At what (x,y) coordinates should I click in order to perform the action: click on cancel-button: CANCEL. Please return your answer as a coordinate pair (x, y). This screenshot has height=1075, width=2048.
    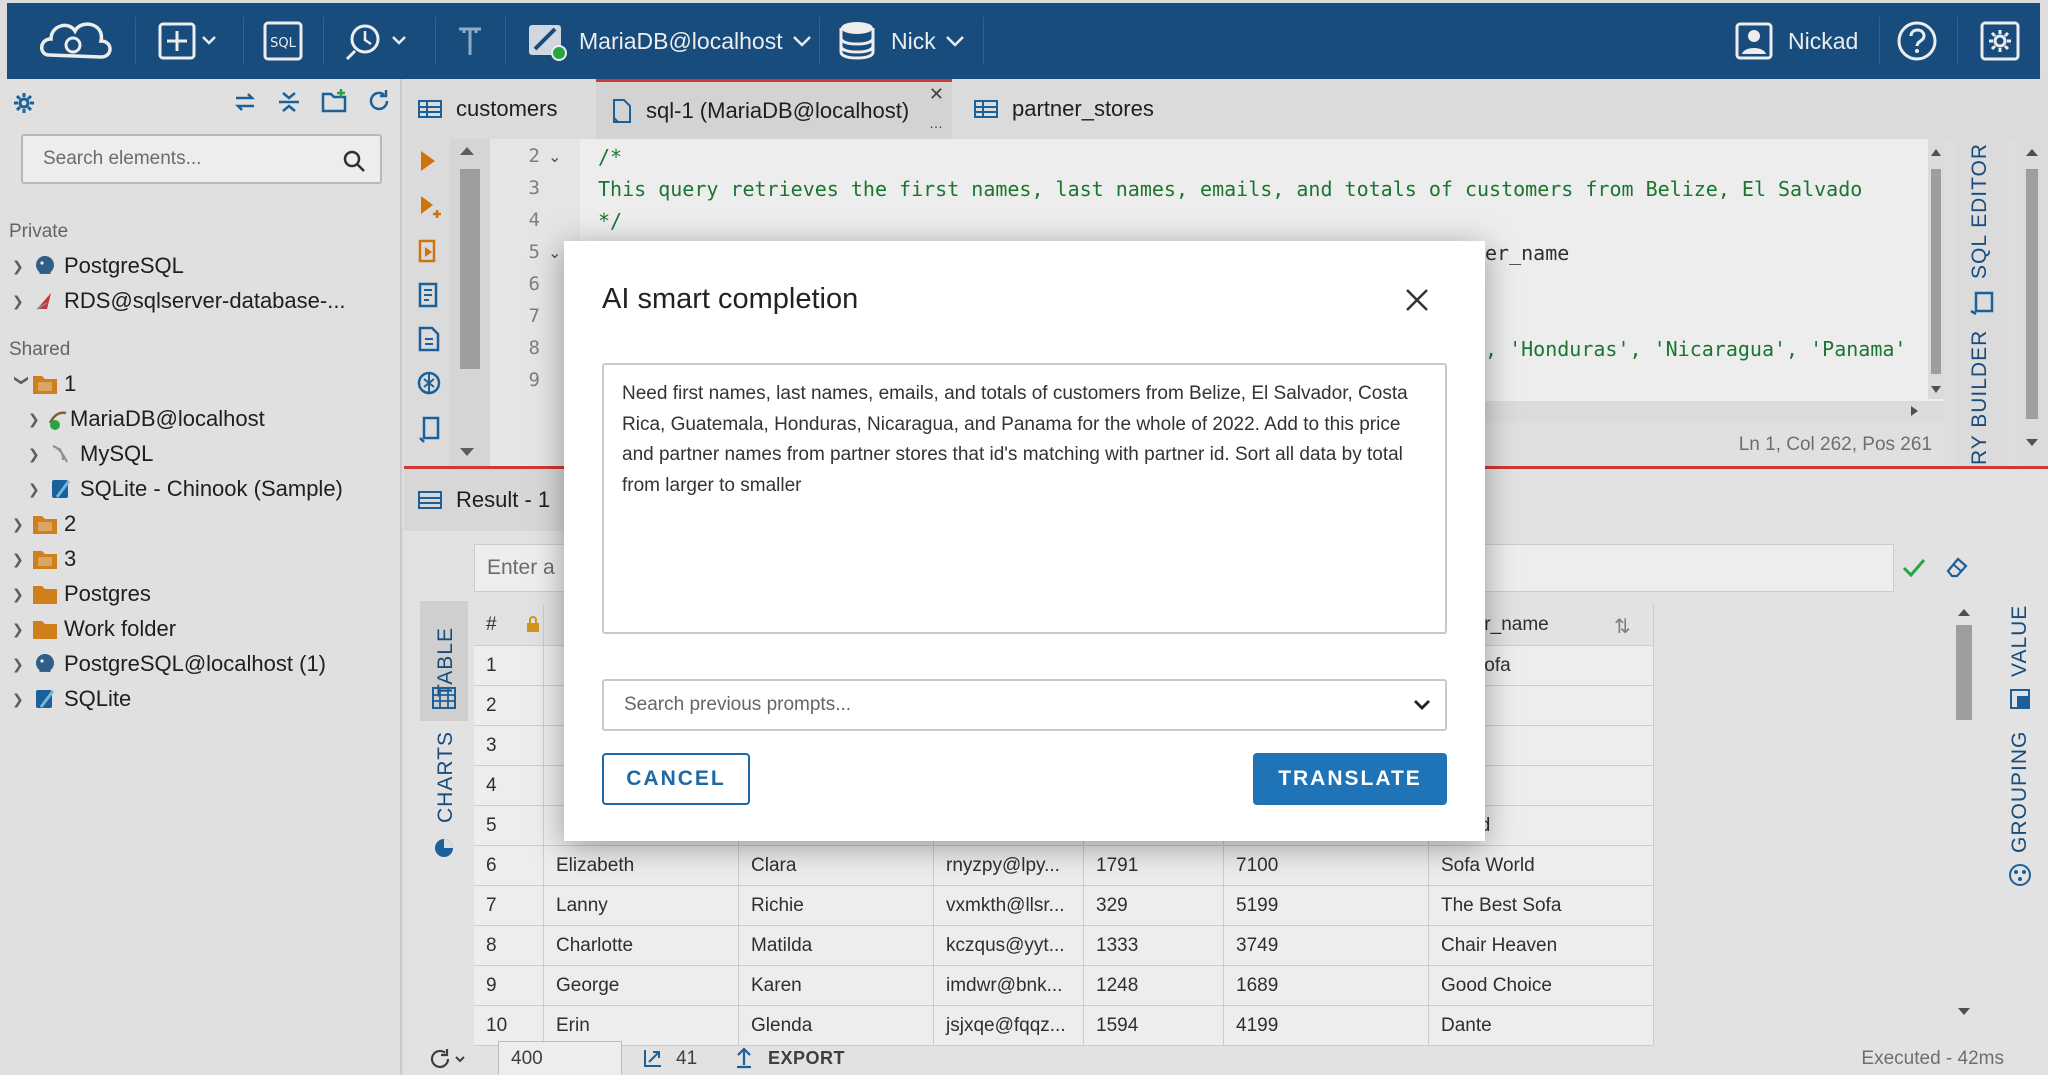
    Looking at the image, I should click on (676, 779).